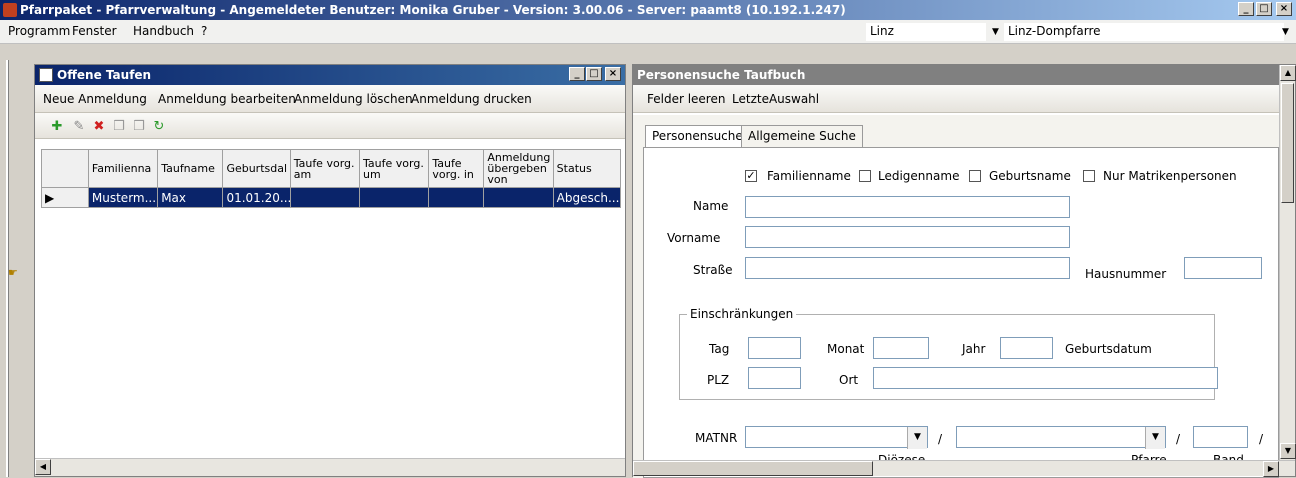  I want to click on row-header-corner, so click(65, 168).